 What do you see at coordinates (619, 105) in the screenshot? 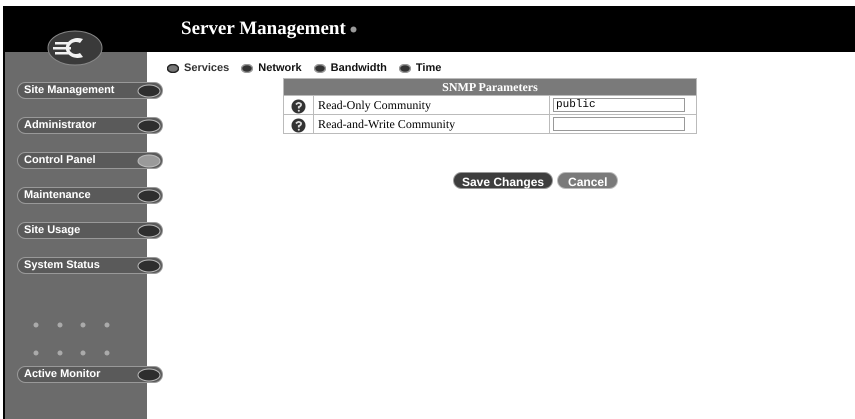
I see `input-field: public` at bounding box center [619, 105].